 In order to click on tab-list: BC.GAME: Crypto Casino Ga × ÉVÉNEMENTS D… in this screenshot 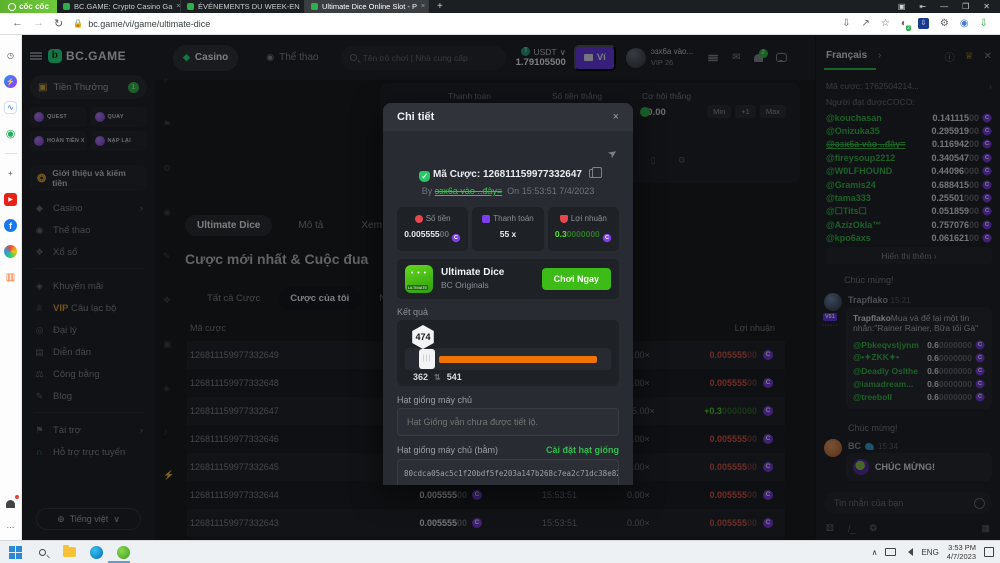, I will do `click(243, 6)`.